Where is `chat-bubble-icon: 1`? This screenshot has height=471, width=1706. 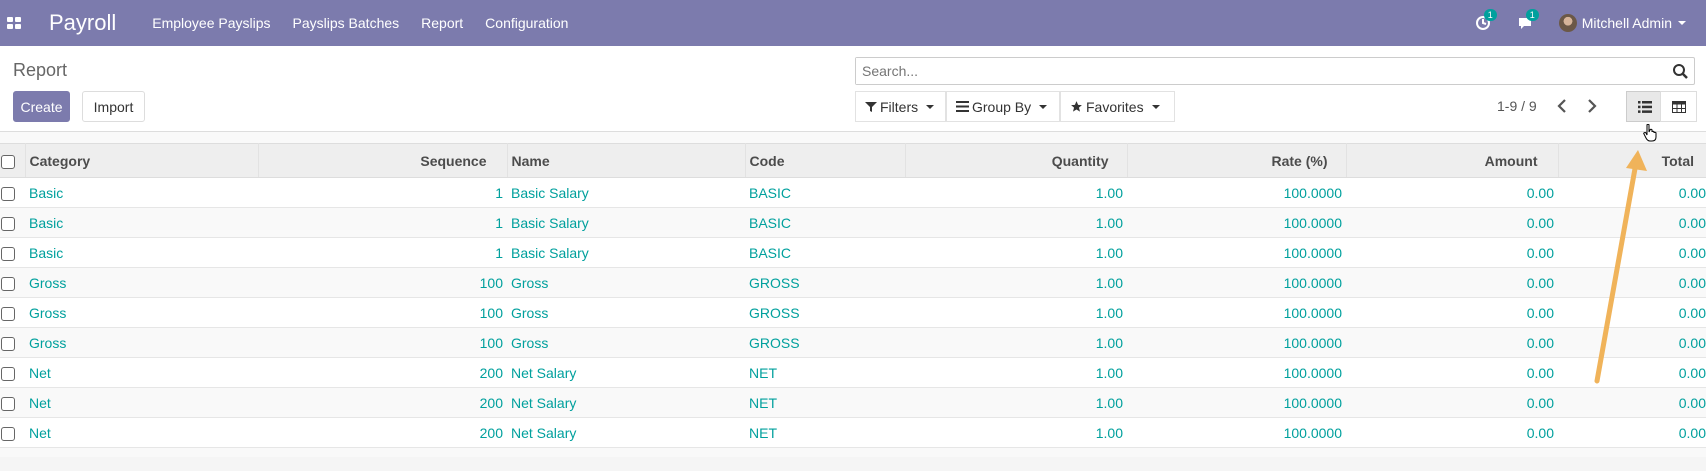 chat-bubble-icon: 1 is located at coordinates (1528, 20).